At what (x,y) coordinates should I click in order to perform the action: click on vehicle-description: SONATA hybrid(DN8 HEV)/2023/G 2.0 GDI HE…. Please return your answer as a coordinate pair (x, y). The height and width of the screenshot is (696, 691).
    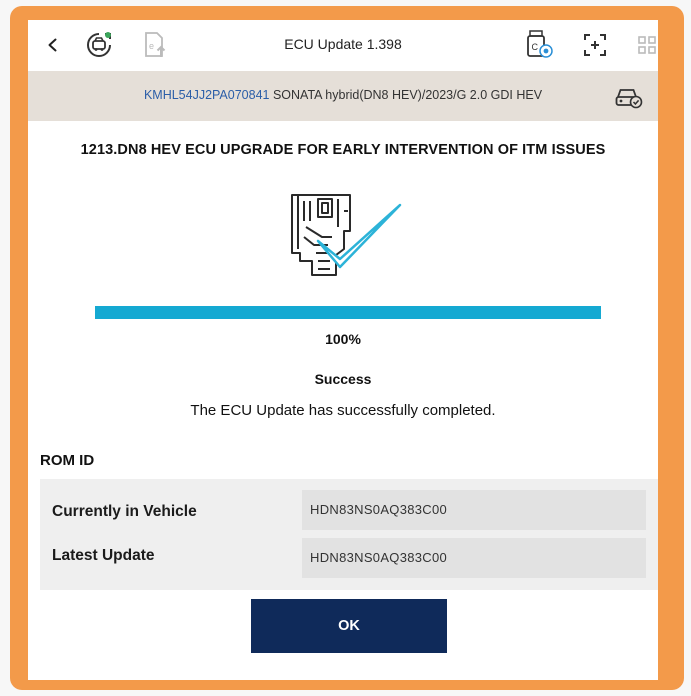
    Looking at the image, I should click on (407, 95).